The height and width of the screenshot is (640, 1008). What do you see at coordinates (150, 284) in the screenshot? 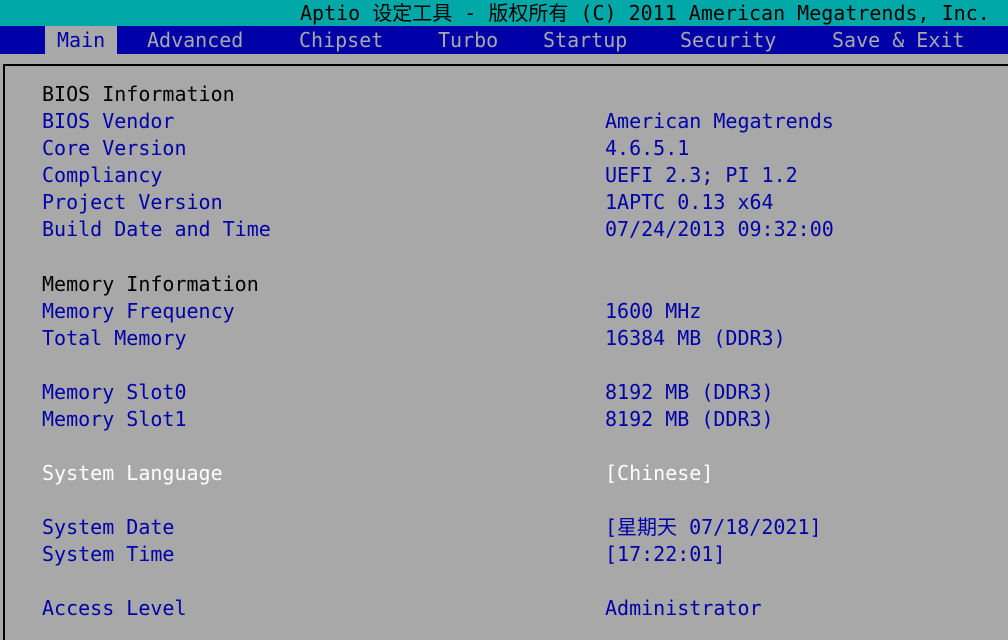
I see `memory-information-heading: Memory Information` at bounding box center [150, 284].